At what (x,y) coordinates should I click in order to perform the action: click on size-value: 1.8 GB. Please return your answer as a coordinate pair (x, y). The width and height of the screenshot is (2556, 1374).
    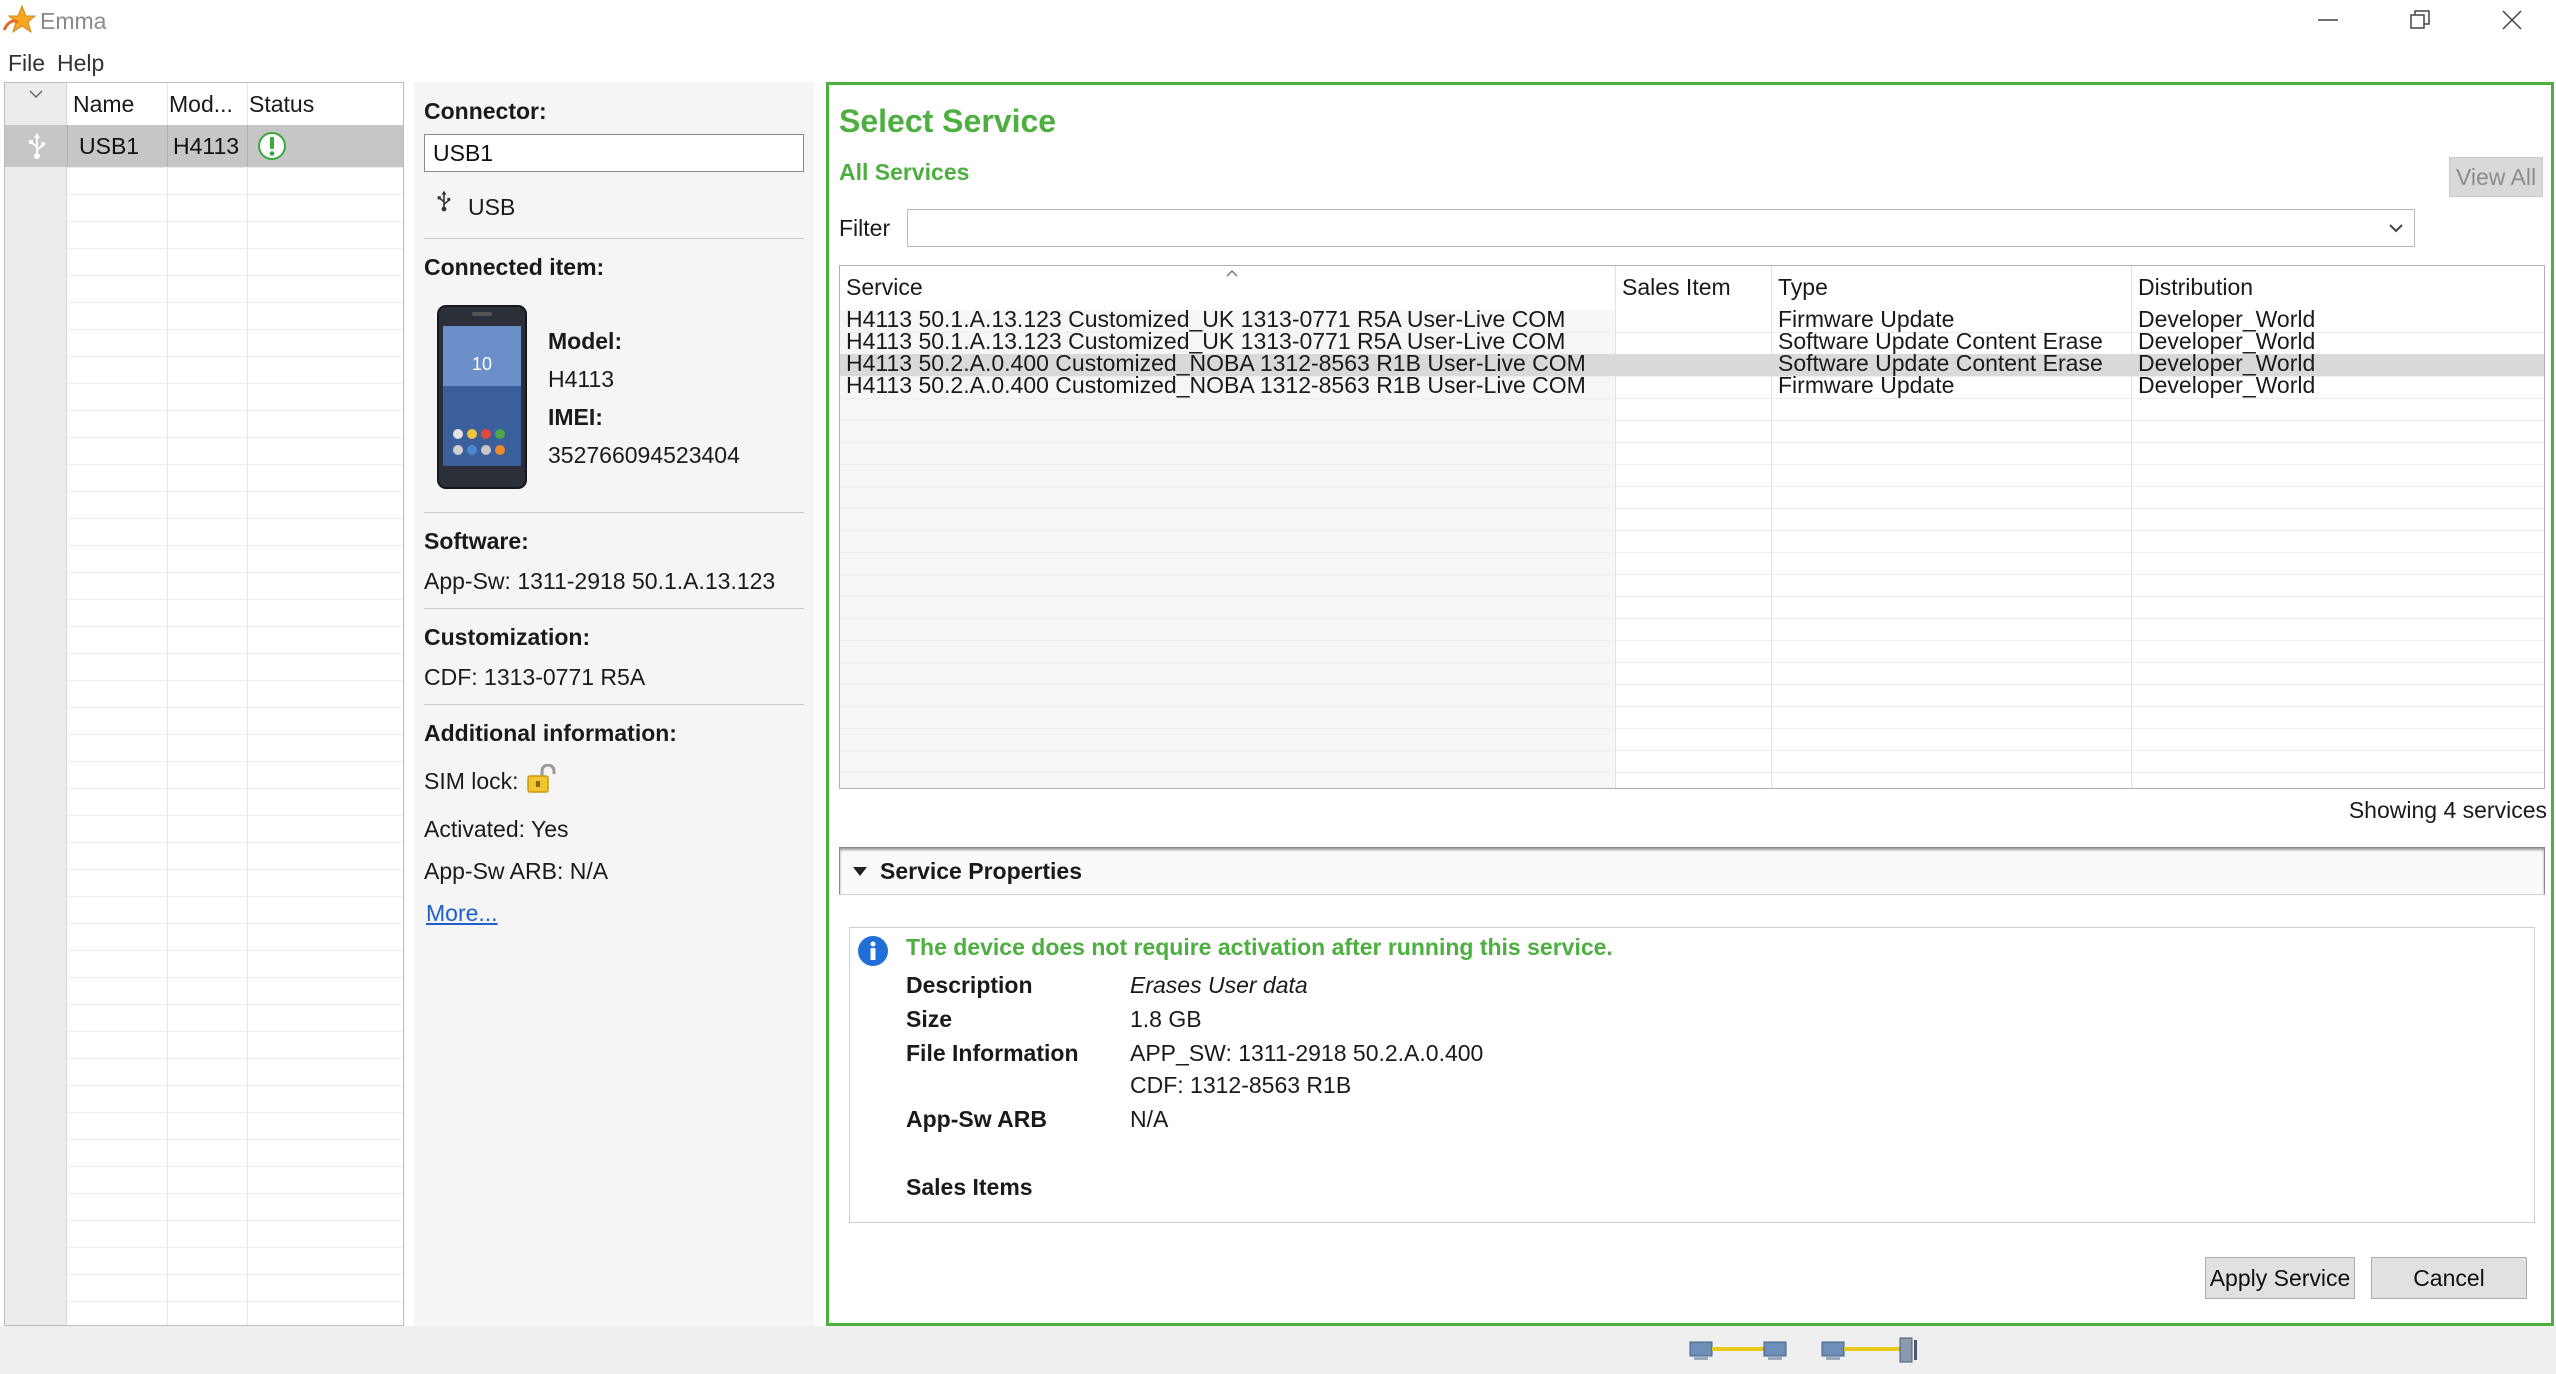
    Looking at the image, I should click on (1166, 1019).